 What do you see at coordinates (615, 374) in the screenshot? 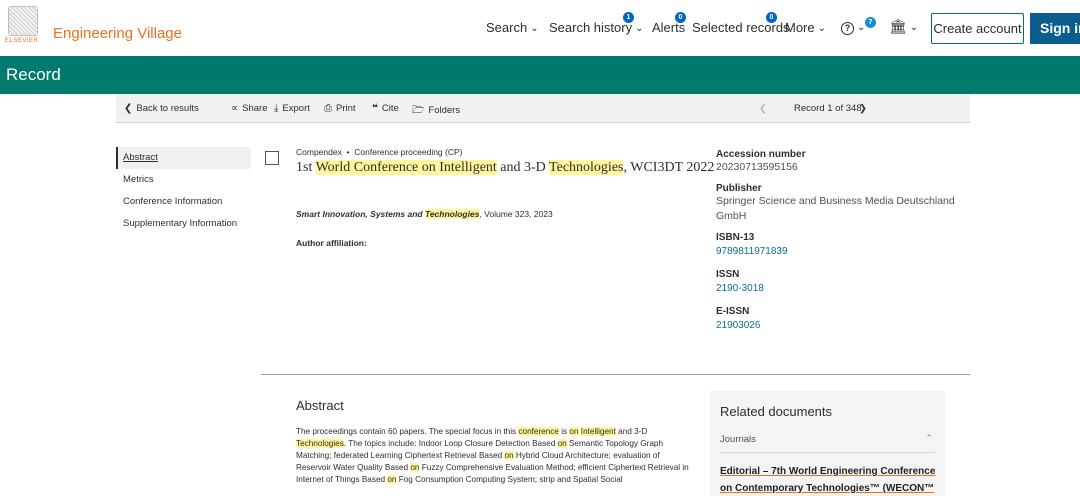
I see `section-divider` at bounding box center [615, 374].